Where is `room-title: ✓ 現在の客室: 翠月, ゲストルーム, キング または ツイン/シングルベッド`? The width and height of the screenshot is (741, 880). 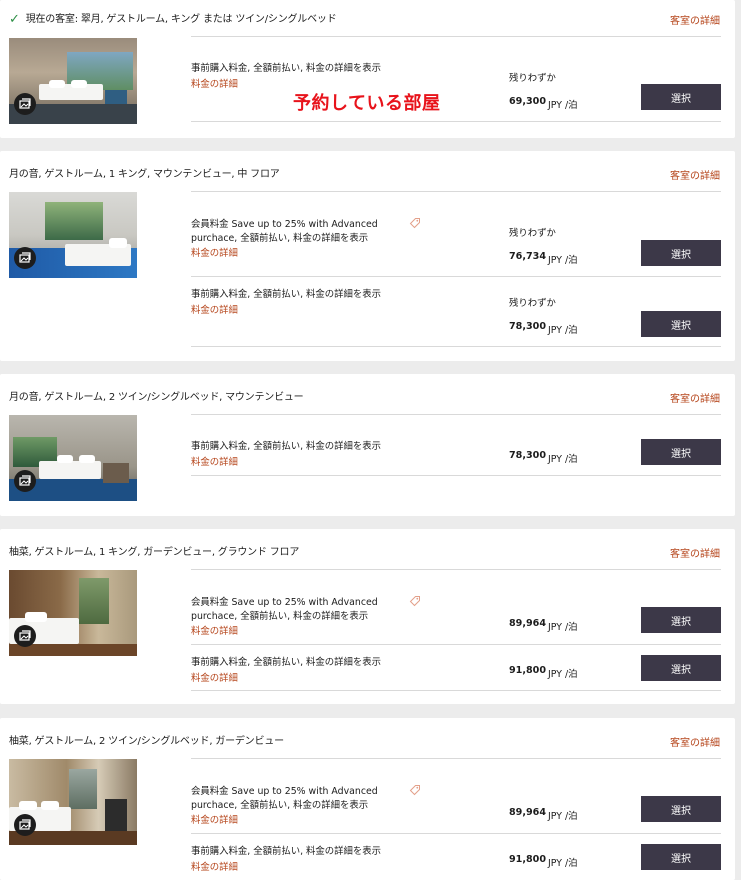
room-title: ✓ 現在の客室: 翠月, ゲストルーム, キング または ツイン/シングルベッド is located at coordinates (173, 18).